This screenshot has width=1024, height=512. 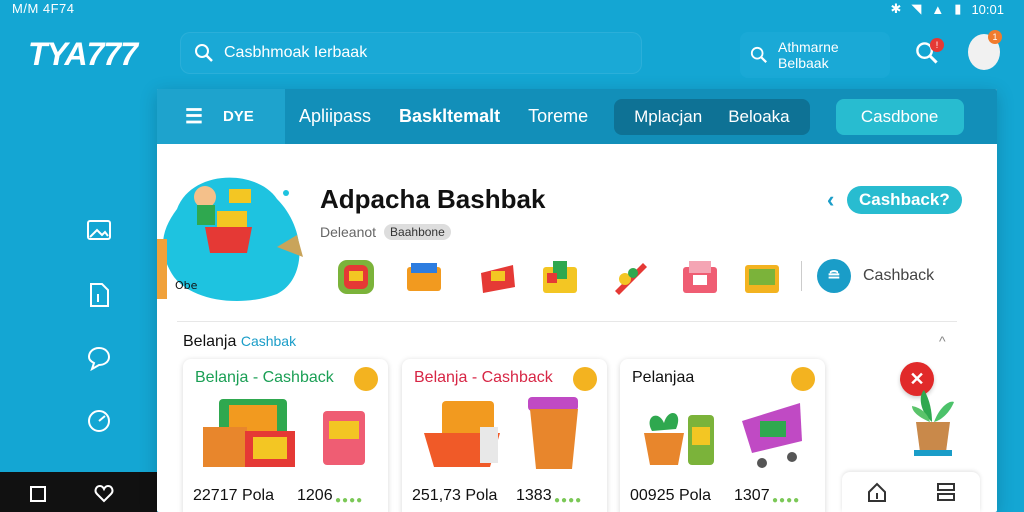 What do you see at coordinates (904, 200) in the screenshot?
I see `cashback-pill-button: Cashback?` at bounding box center [904, 200].